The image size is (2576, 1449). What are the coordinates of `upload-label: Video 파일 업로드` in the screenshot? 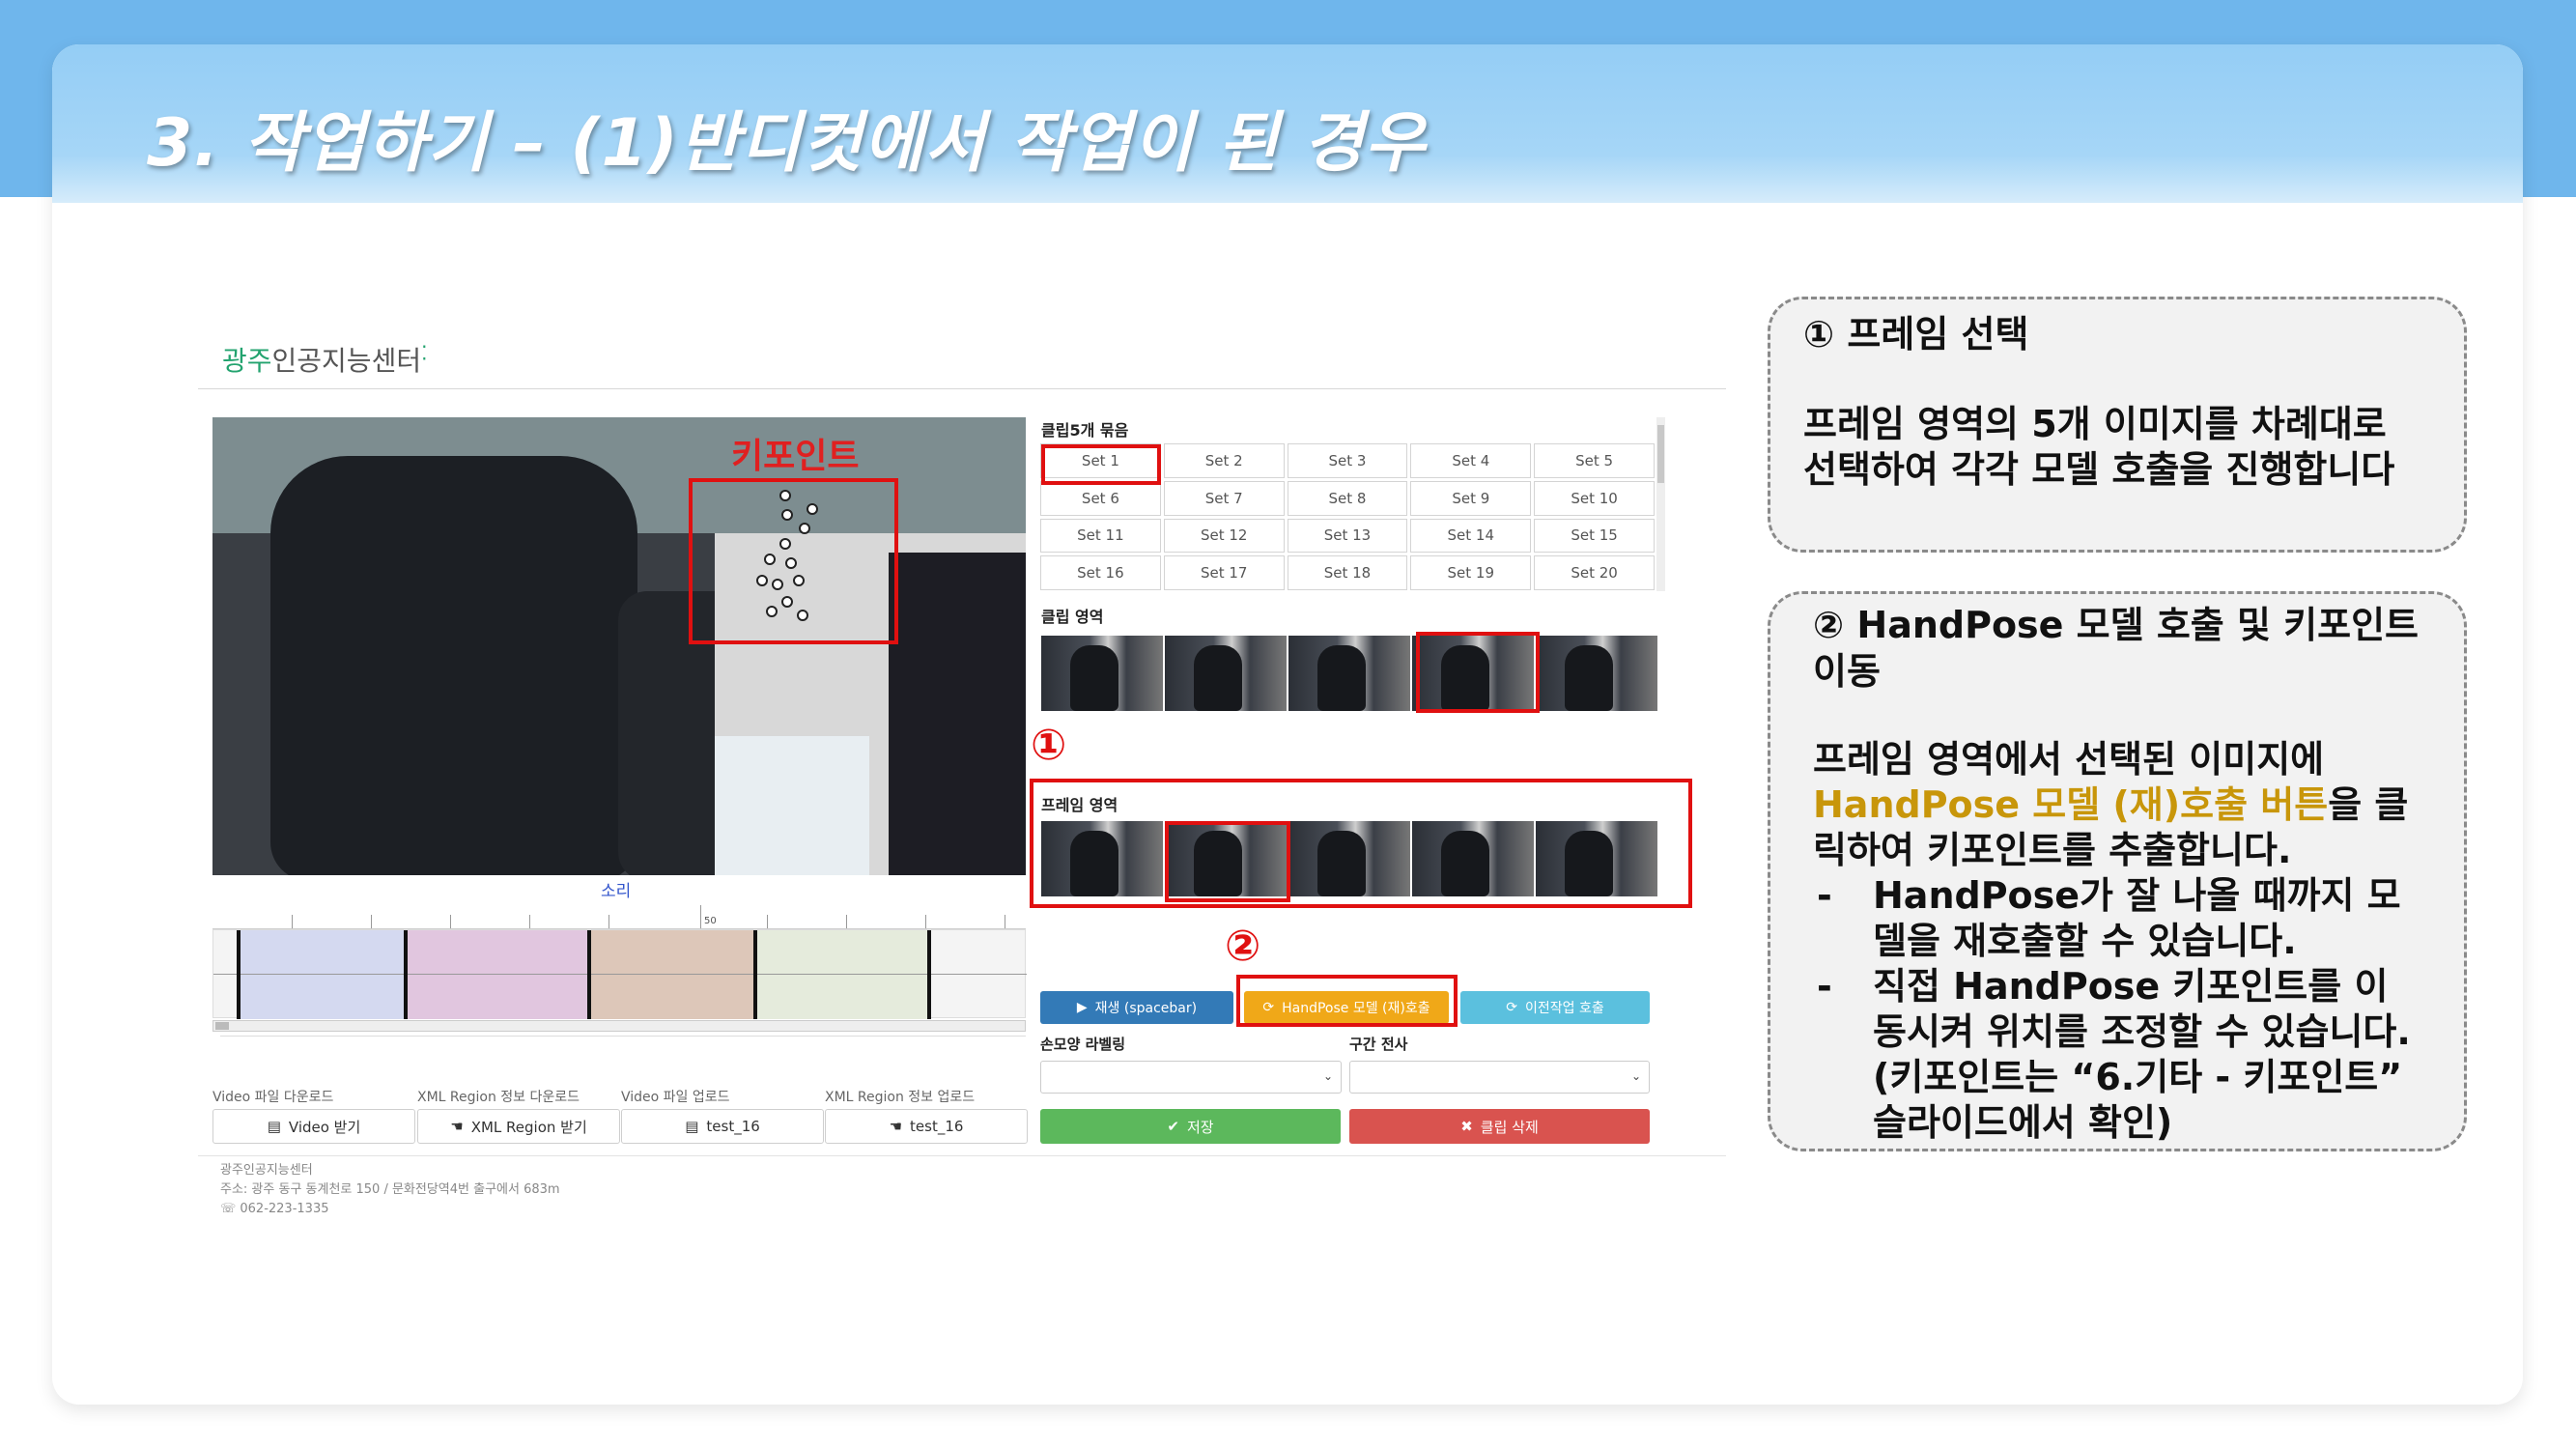 It's located at (675, 1097).